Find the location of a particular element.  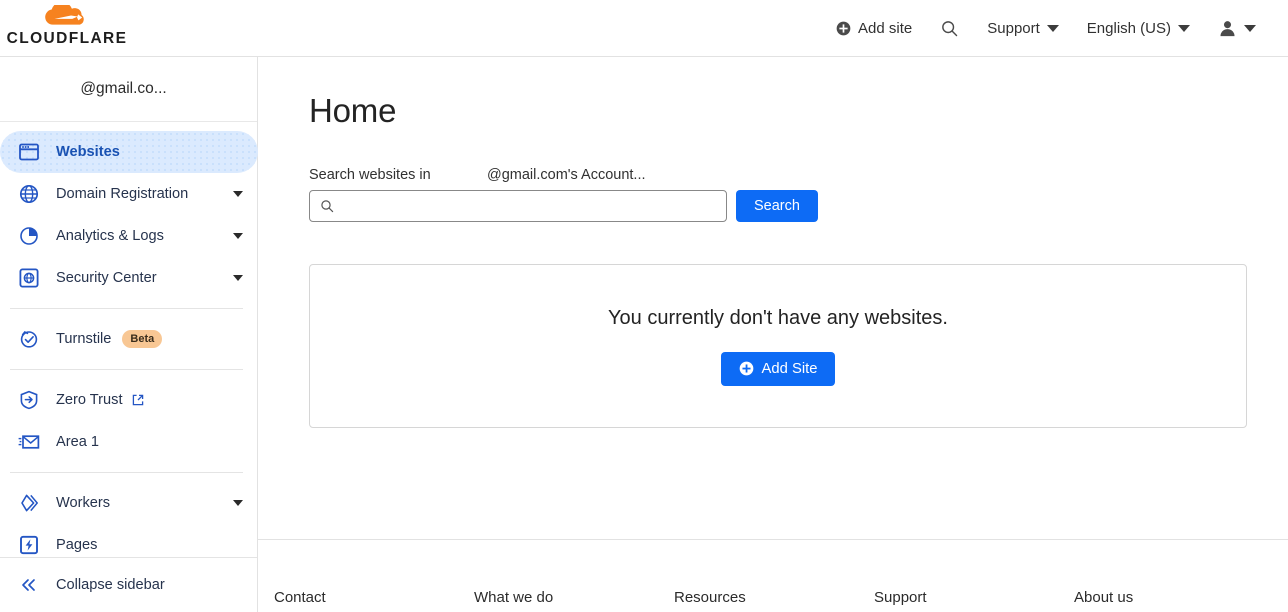

search-button: Search is located at coordinates (777, 206).